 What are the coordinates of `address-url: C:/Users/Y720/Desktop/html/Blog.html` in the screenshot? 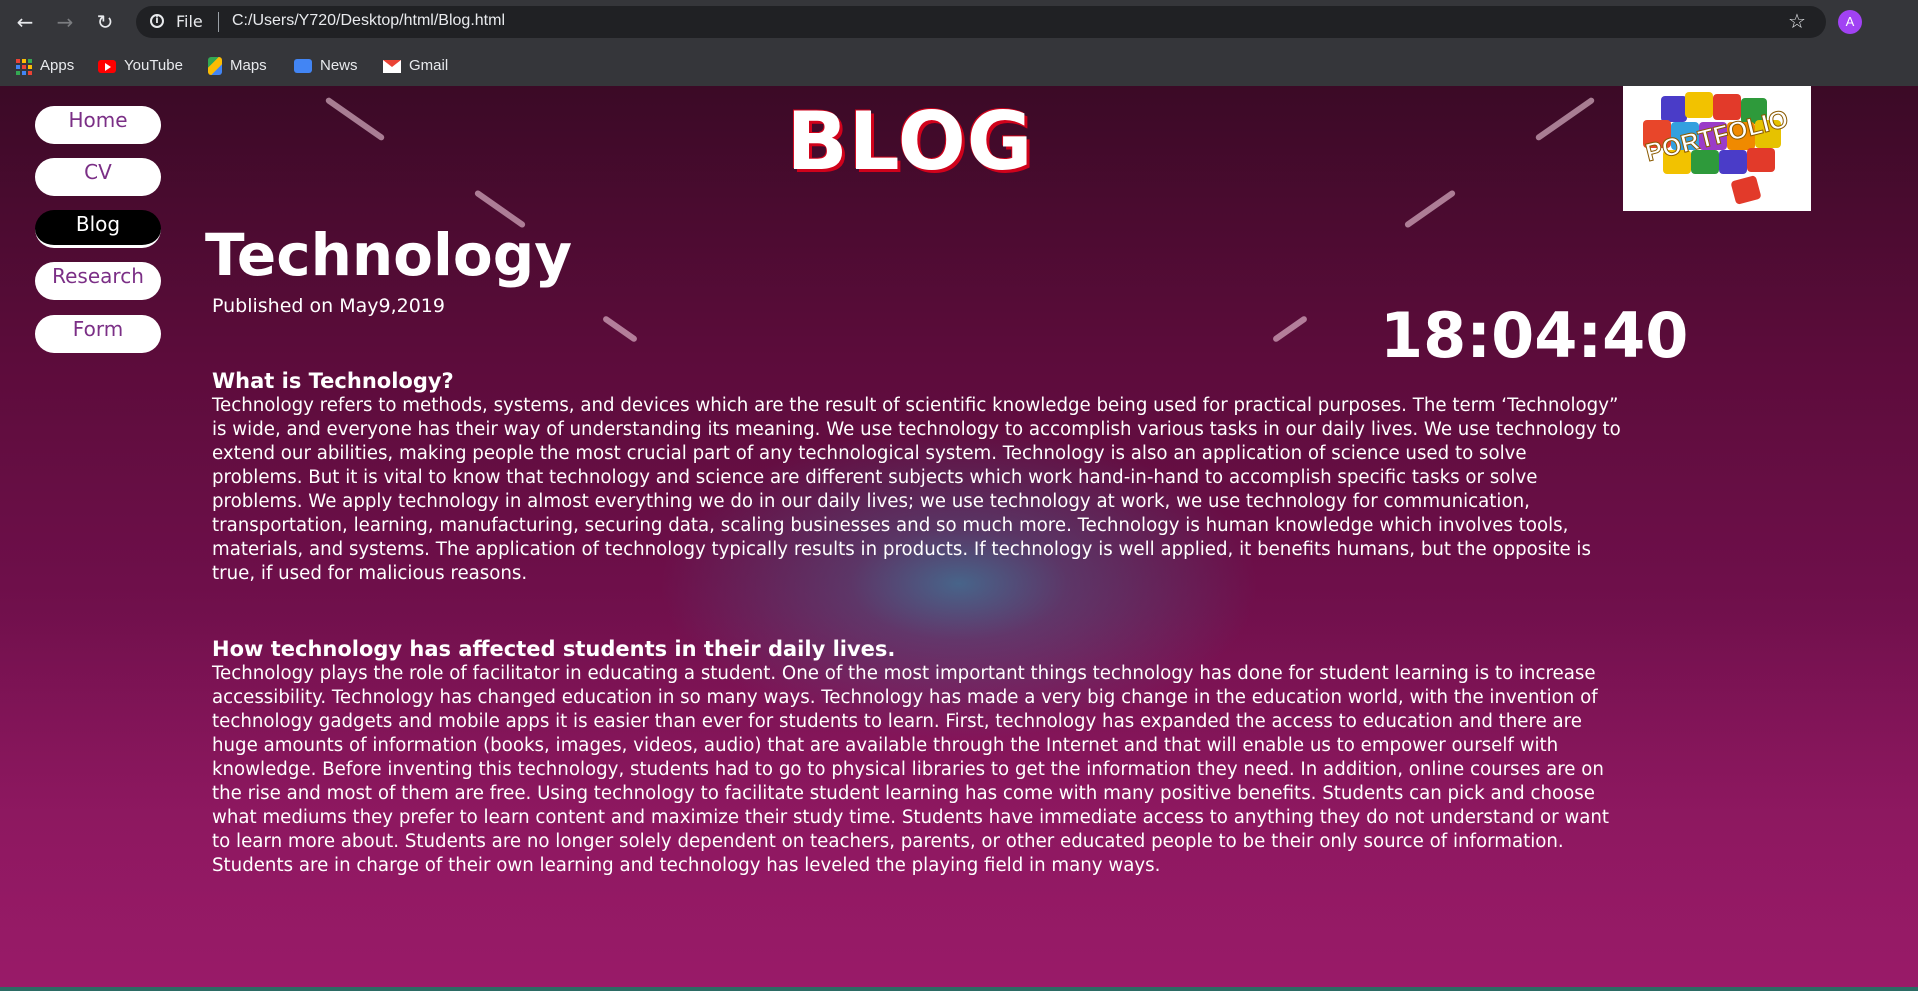 It's located at (368, 21).